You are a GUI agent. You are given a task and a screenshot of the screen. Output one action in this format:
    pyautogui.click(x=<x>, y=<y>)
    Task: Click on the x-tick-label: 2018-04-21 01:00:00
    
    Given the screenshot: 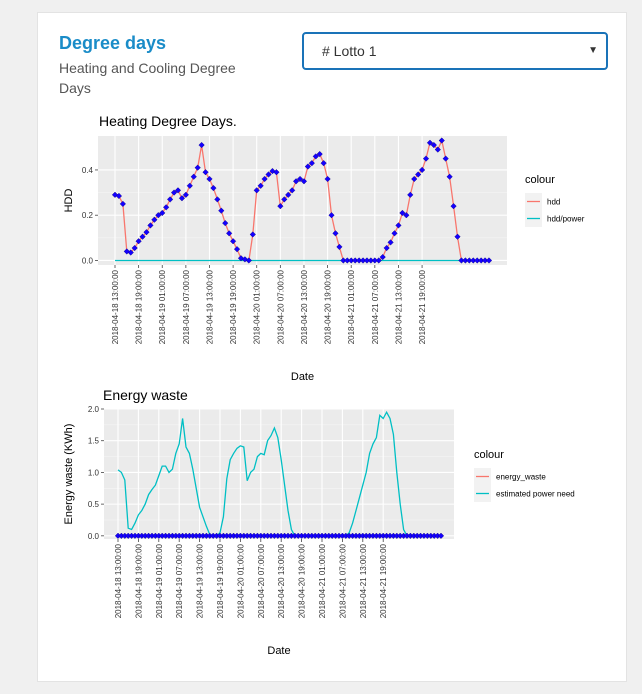 What is the action you would take?
    pyautogui.click(x=322, y=580)
    